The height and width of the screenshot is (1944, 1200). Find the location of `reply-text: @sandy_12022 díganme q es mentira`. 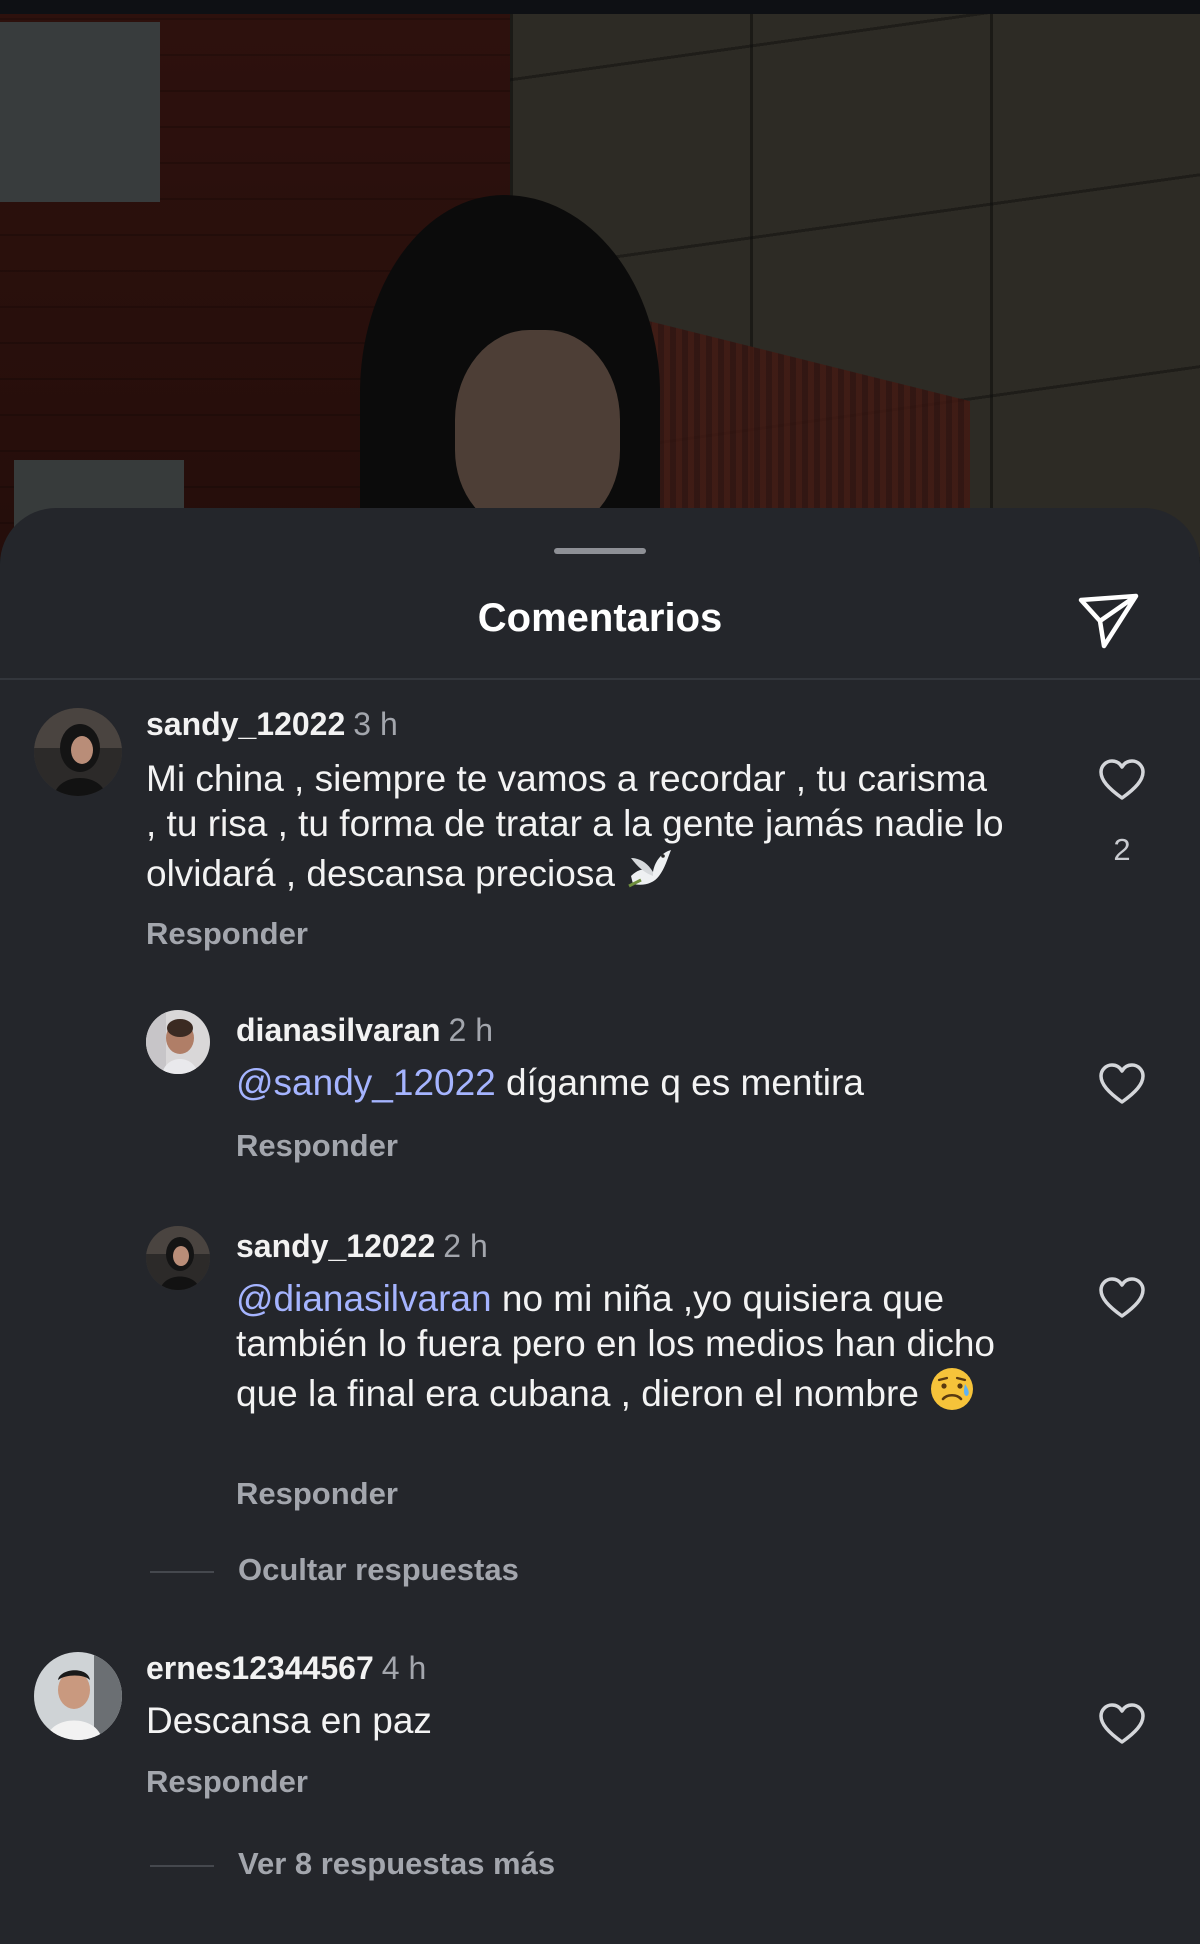

reply-text: @sandy_12022 díganme q es mentira is located at coordinates (550, 1082).